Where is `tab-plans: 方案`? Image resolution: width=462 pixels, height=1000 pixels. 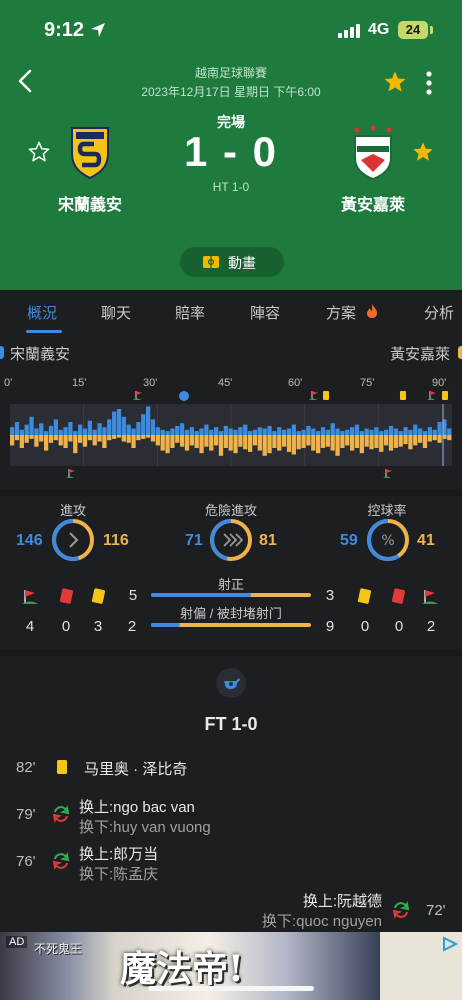
tab-plans: 方案 is located at coordinates (341, 312).